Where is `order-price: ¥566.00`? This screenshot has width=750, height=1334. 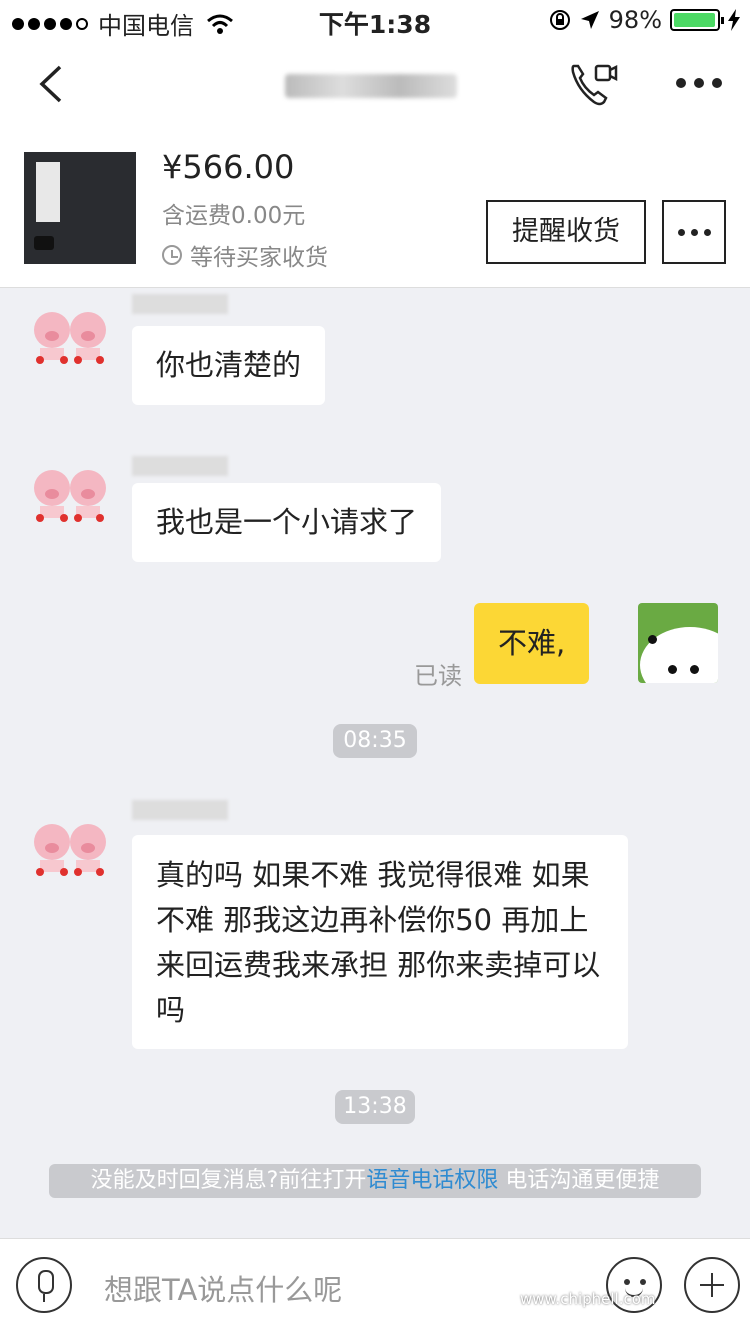
order-price: ¥566.00 is located at coordinates (228, 167).